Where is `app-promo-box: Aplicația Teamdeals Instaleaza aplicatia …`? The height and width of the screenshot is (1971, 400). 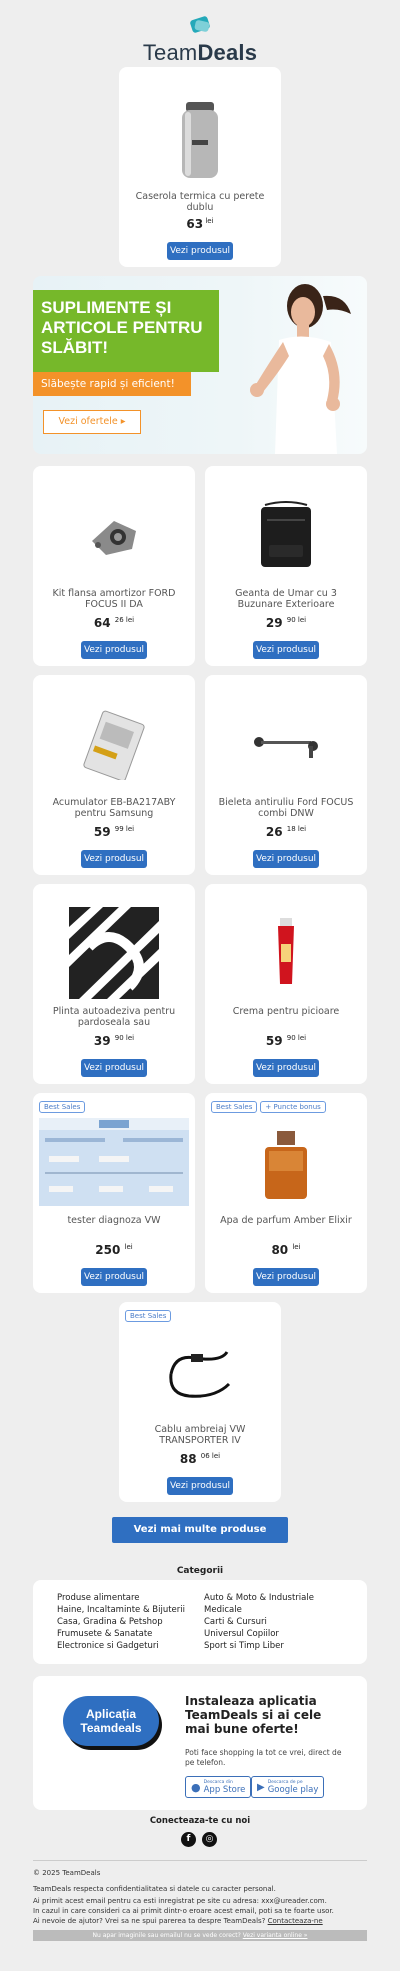 app-promo-box: Aplicația Teamdeals Instaleaza aplicatia … is located at coordinates (200, 1743).